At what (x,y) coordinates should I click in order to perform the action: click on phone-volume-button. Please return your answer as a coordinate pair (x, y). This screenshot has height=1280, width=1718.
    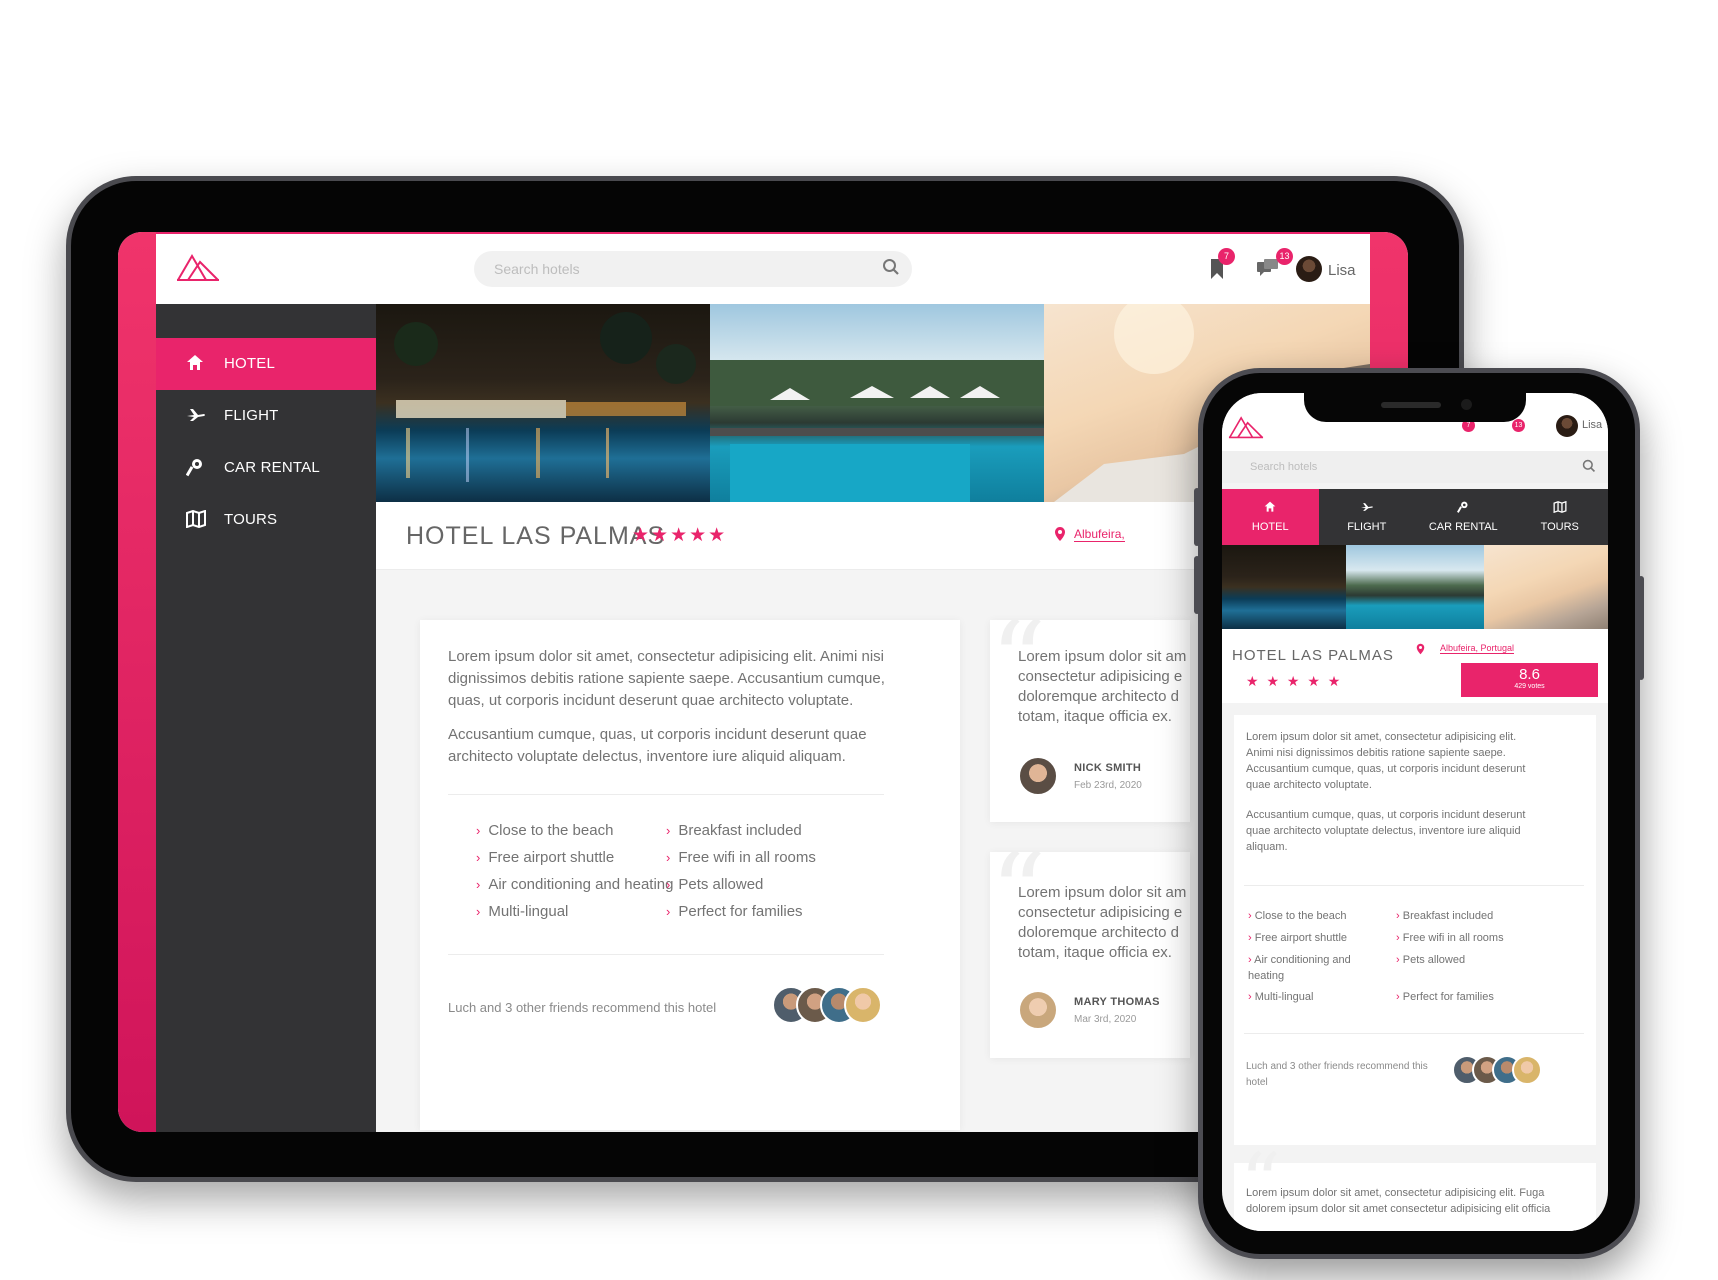
    Looking at the image, I should click on (1197, 517).